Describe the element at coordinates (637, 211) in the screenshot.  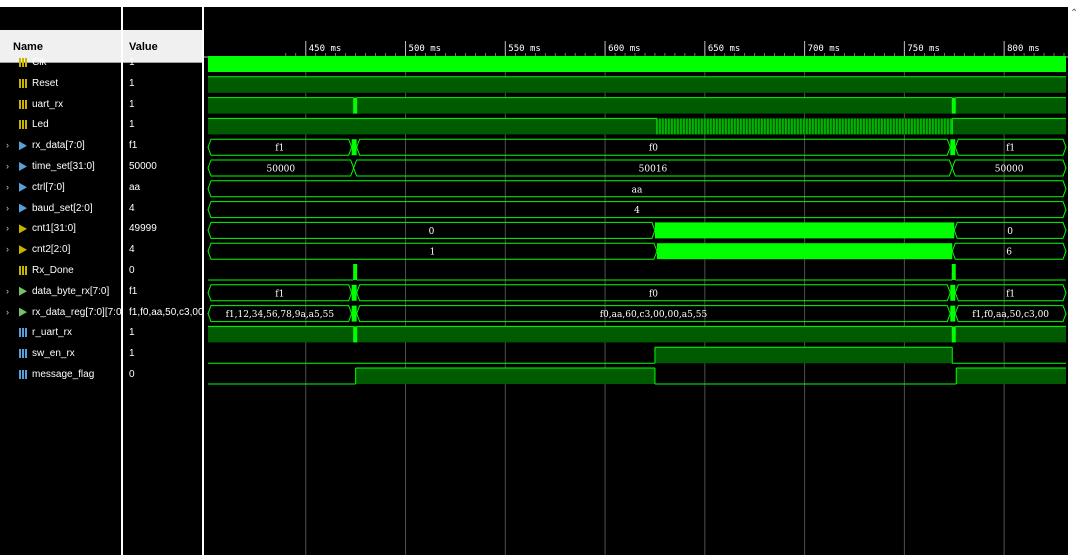
I see `bus-value-label: 4` at that location.